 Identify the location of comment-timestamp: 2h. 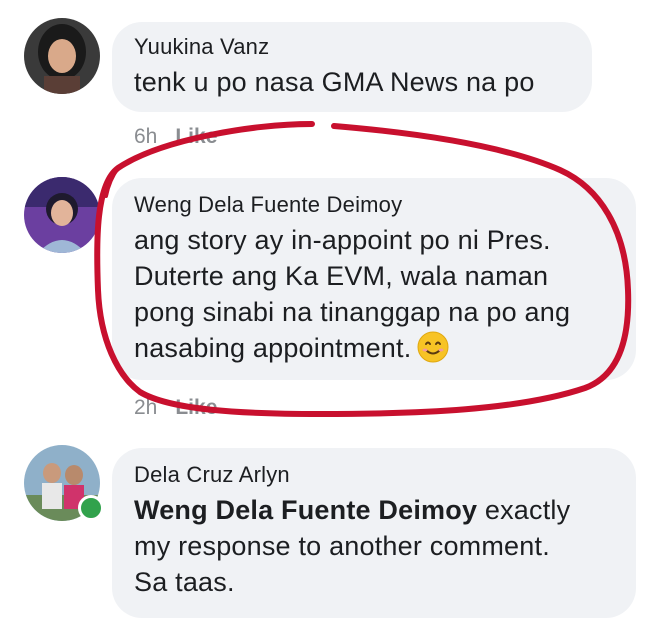
(145, 408).